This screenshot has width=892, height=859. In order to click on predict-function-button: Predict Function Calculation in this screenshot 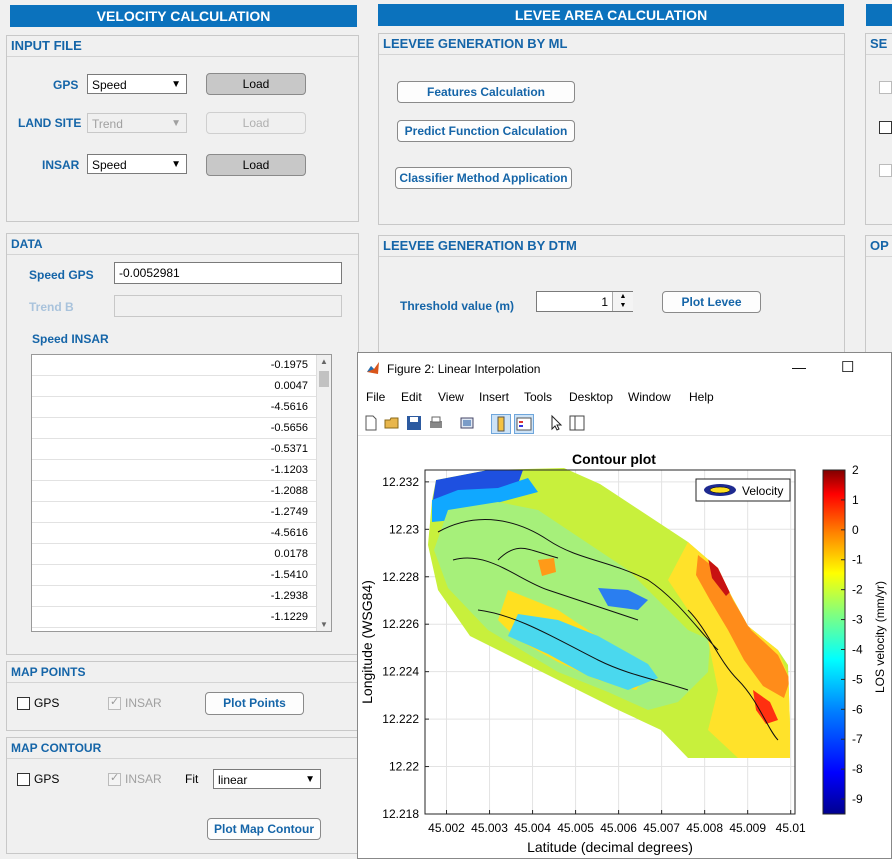, I will do `click(486, 131)`.